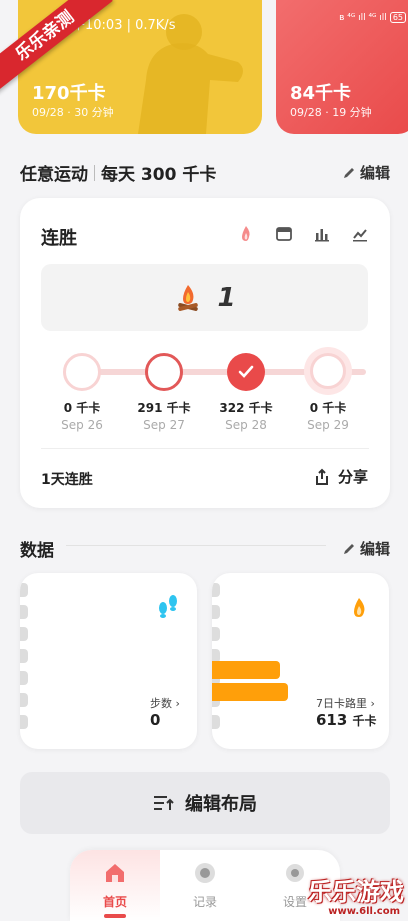  I want to click on streak-summary: 1天连胜, so click(67, 480).